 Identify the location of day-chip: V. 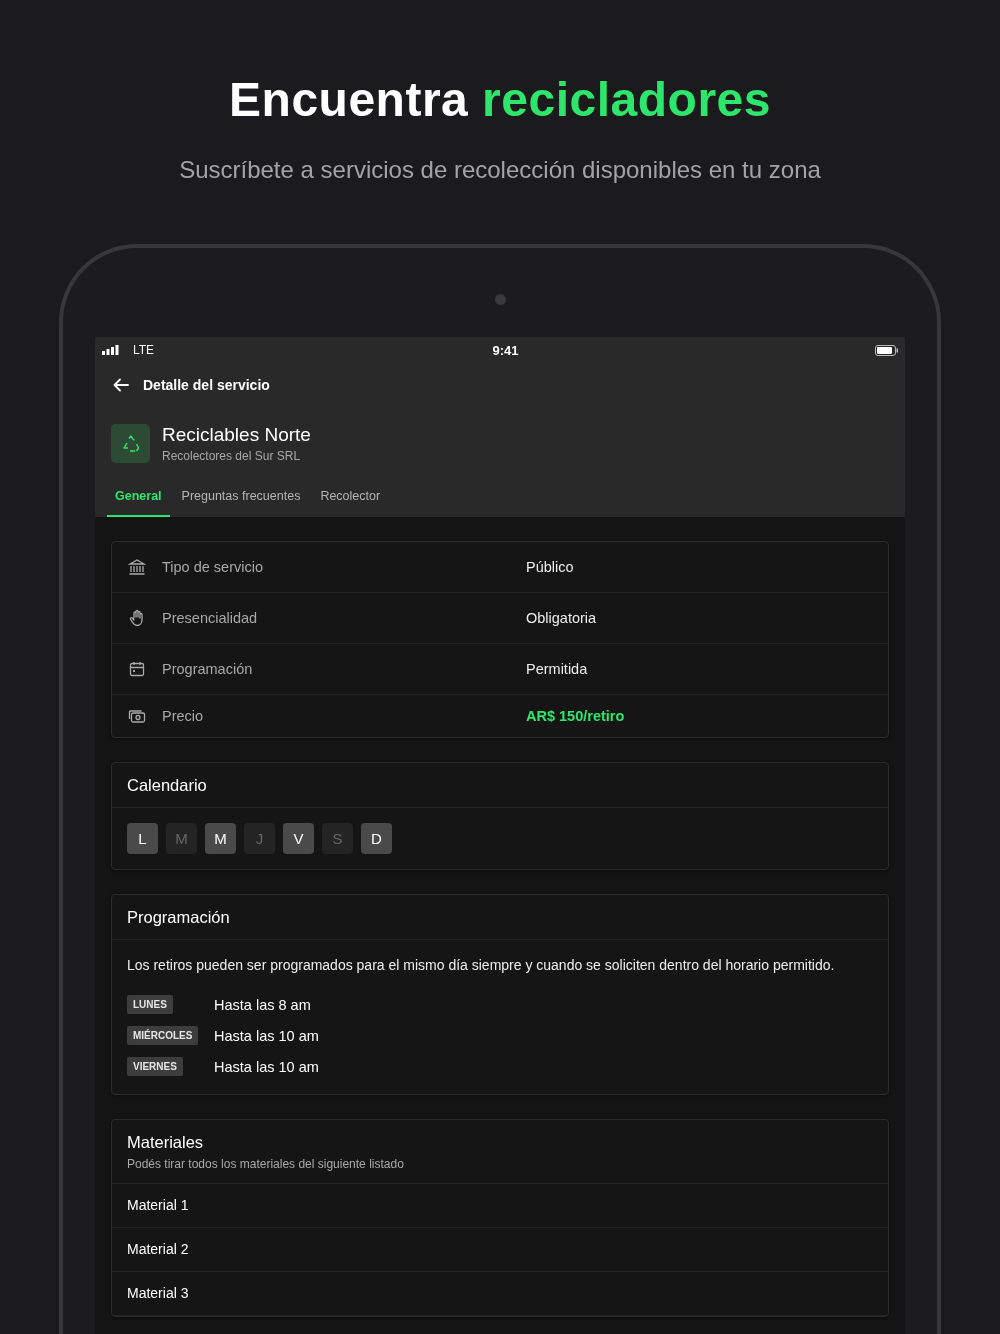
(298, 838).